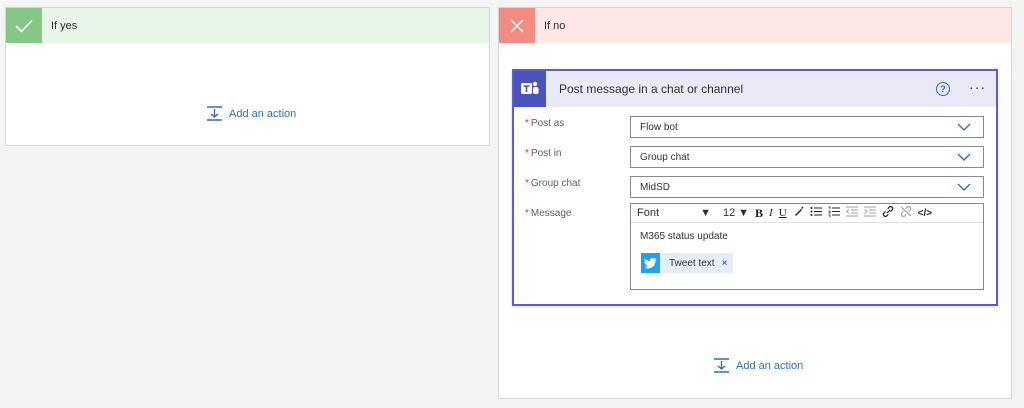 The width and height of the screenshot is (1024, 408). What do you see at coordinates (851, 213) in the screenshot?
I see `decrease-indent-icon` at bounding box center [851, 213].